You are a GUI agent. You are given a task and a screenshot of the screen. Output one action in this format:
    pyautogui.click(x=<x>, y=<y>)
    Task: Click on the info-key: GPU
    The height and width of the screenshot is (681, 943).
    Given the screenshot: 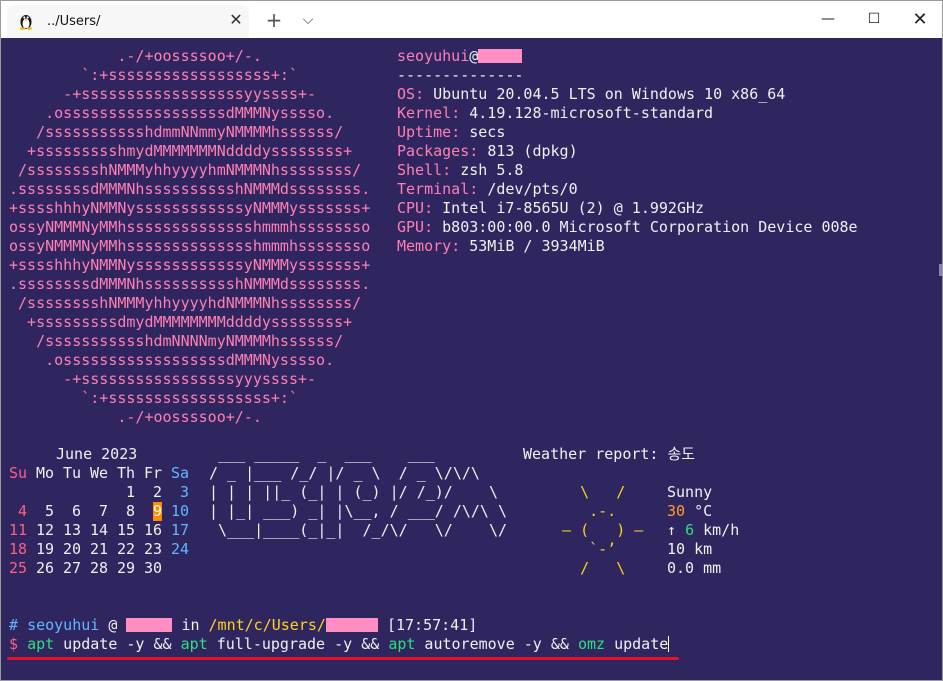 What is the action you would take?
    pyautogui.click(x=411, y=227)
    